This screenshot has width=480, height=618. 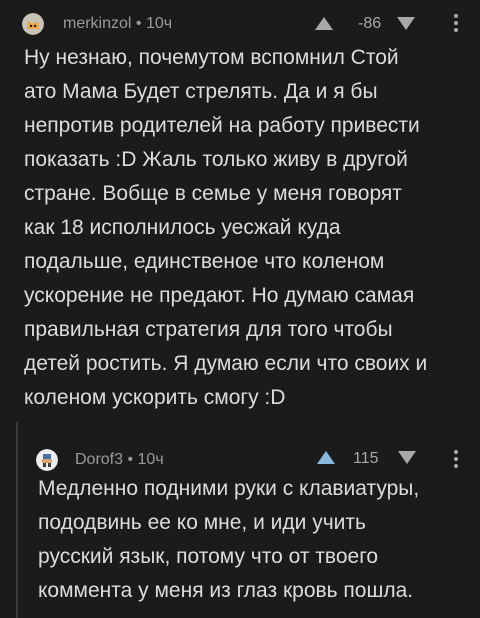 What do you see at coordinates (211, 57) in the screenshot?
I see `comment-text-line: Ну незнаю, почемутом вспомнил Стой` at bounding box center [211, 57].